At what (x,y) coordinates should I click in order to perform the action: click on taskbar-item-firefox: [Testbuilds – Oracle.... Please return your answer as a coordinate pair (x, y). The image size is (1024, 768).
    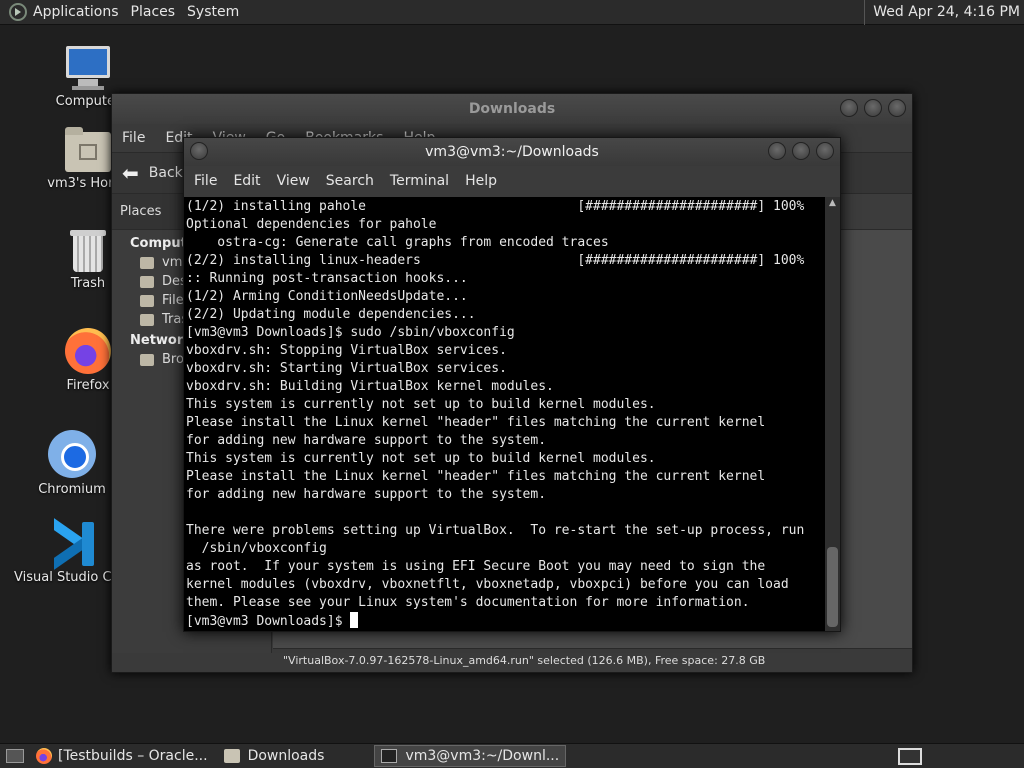
    Looking at the image, I should click on (122, 756).